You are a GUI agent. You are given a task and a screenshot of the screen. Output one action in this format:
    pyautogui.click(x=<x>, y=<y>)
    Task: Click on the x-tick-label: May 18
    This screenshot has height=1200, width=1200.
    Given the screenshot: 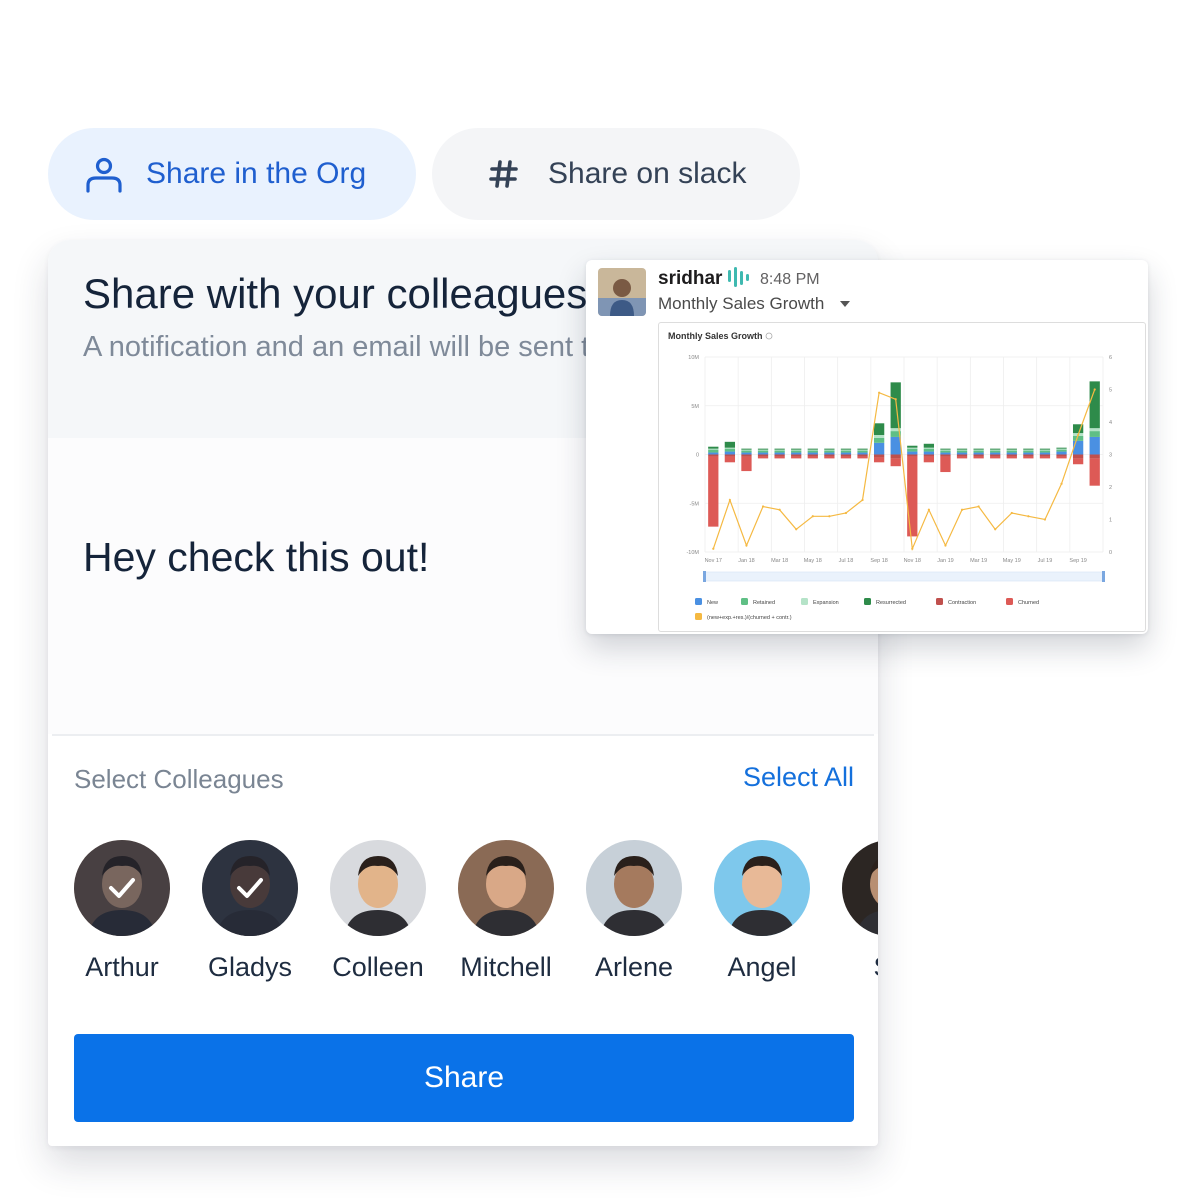 What is the action you would take?
    pyautogui.click(x=813, y=561)
    